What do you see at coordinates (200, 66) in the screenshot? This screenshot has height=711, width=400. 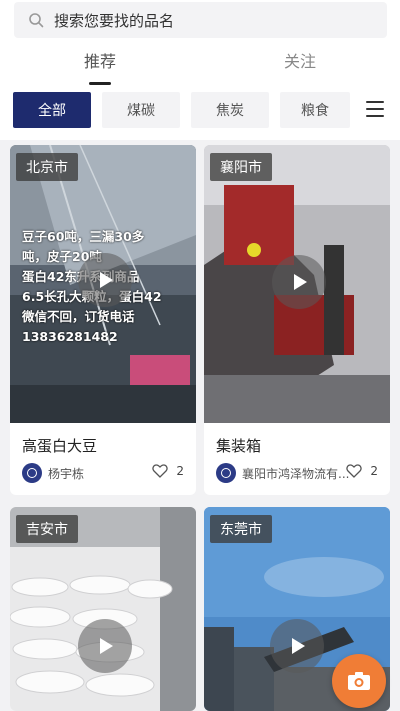 I see `feed-tabs: 推荐 关注` at bounding box center [200, 66].